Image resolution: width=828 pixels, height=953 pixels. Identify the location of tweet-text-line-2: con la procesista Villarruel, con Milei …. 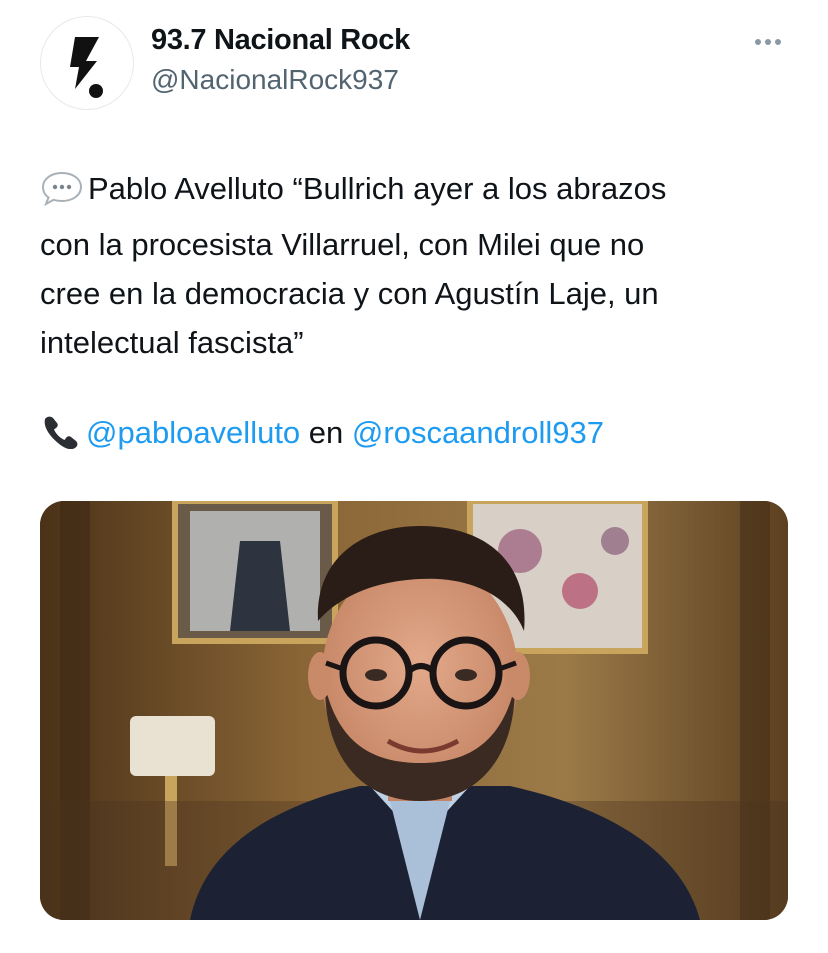
(342, 244).